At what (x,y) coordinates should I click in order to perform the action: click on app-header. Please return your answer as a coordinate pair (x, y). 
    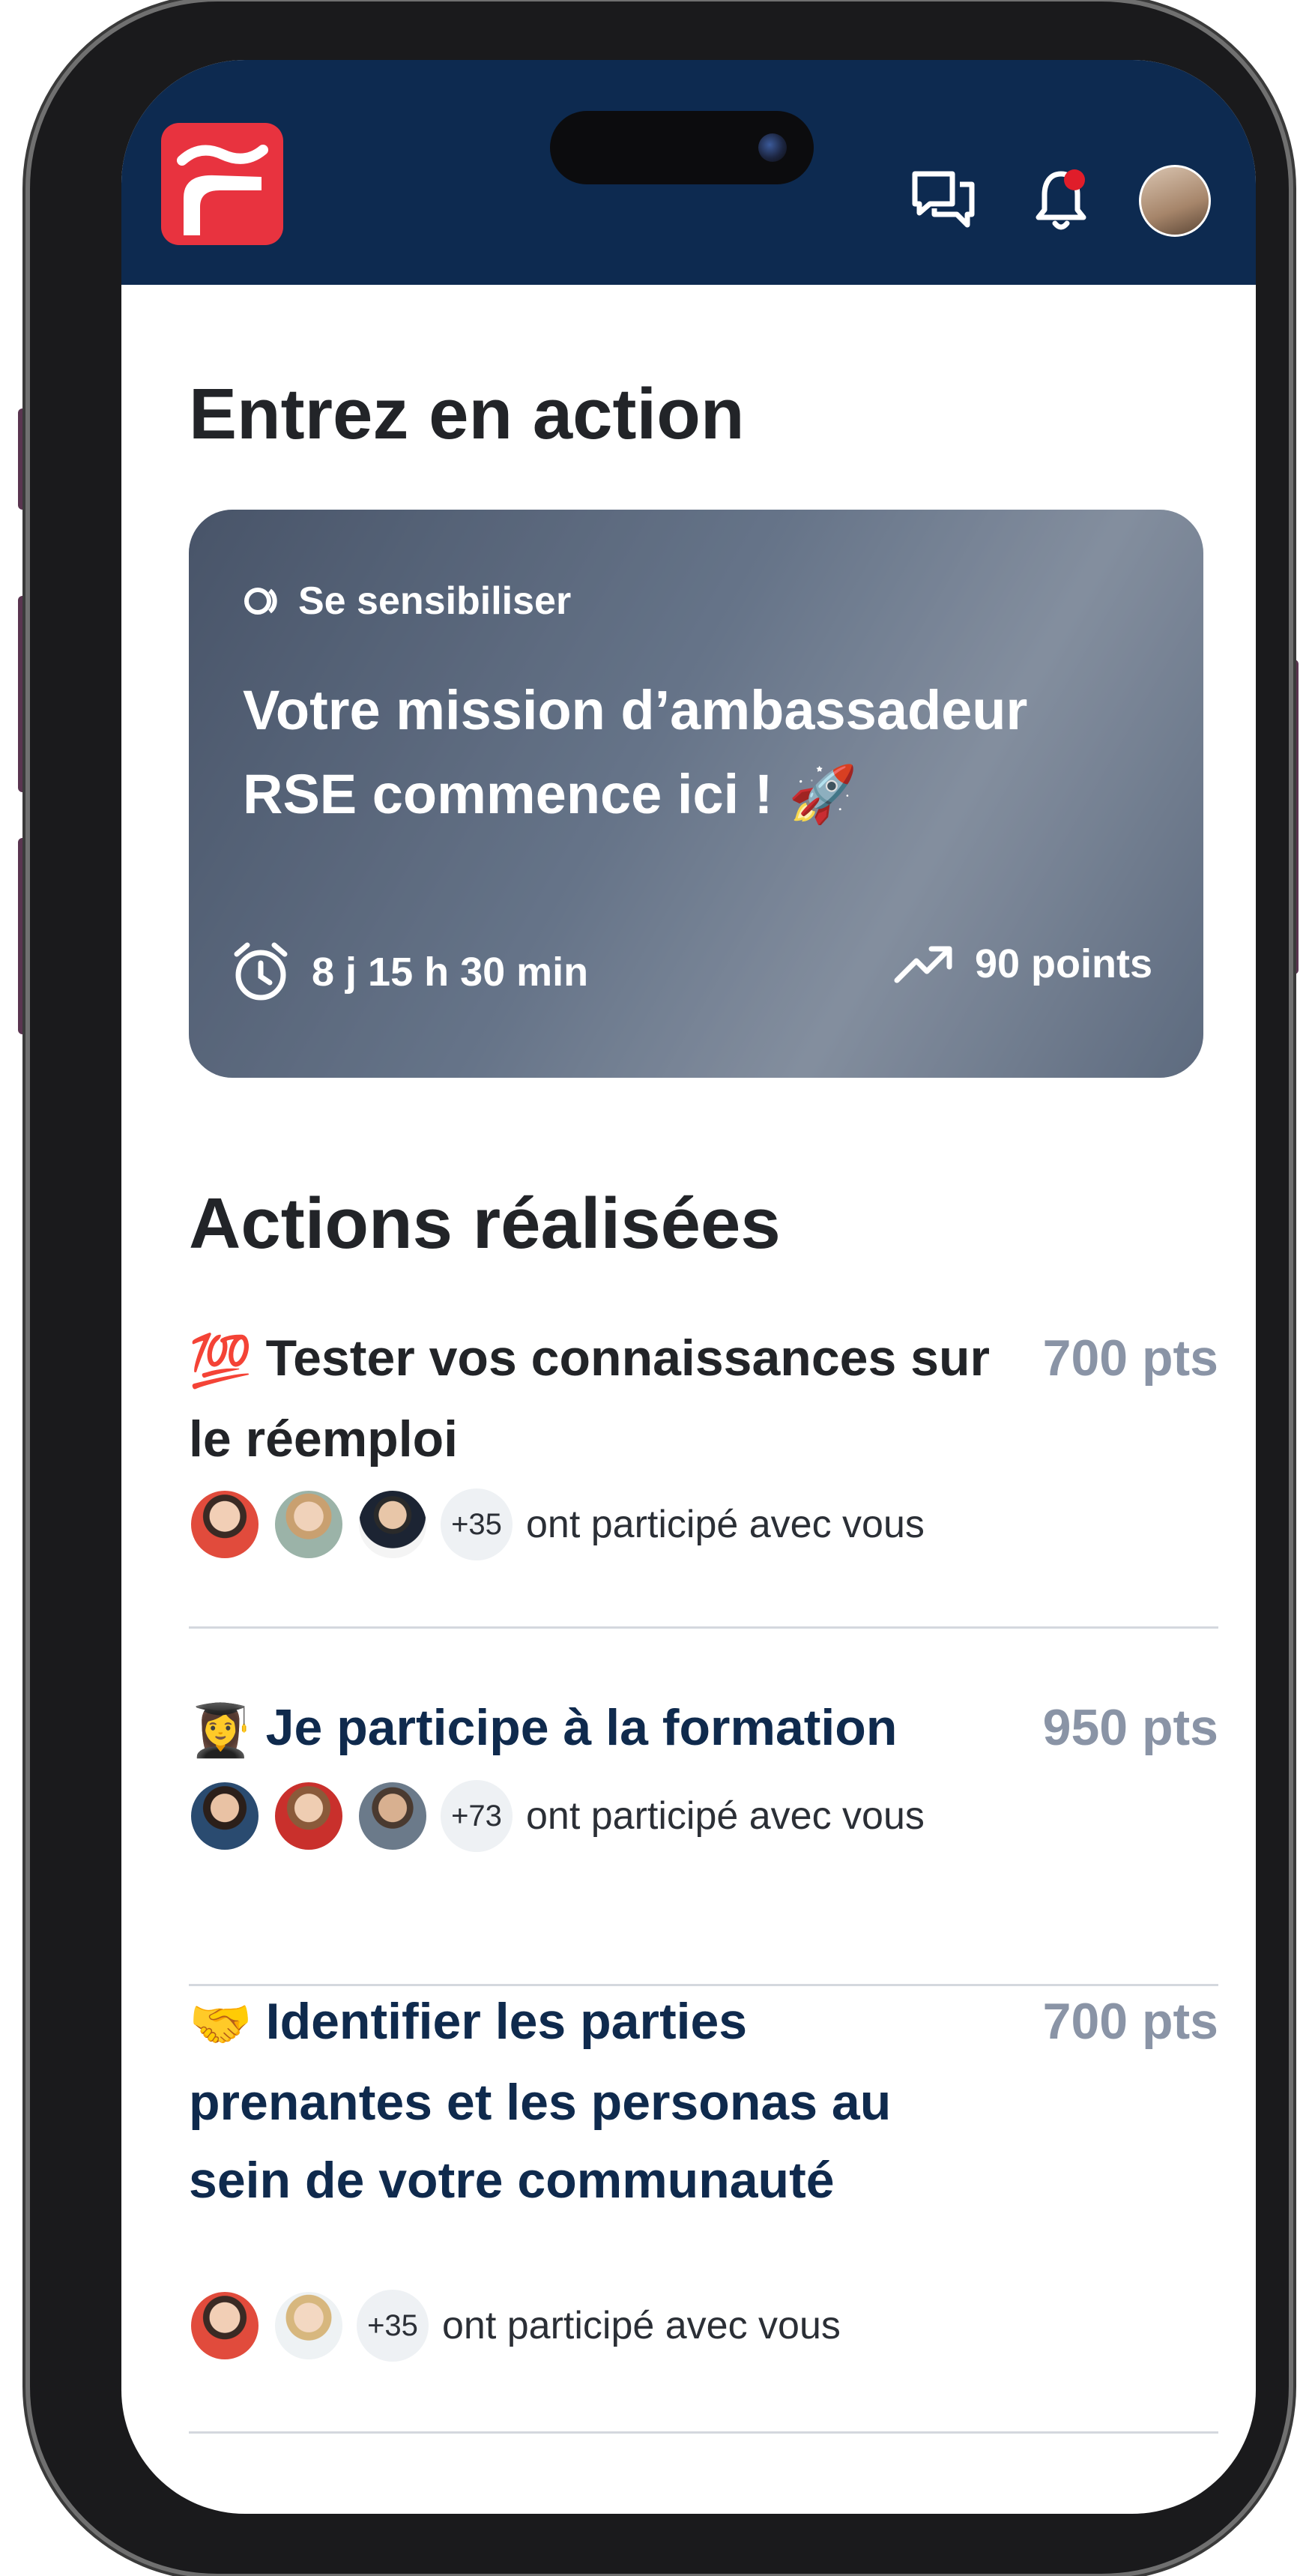
    Looking at the image, I should click on (688, 173).